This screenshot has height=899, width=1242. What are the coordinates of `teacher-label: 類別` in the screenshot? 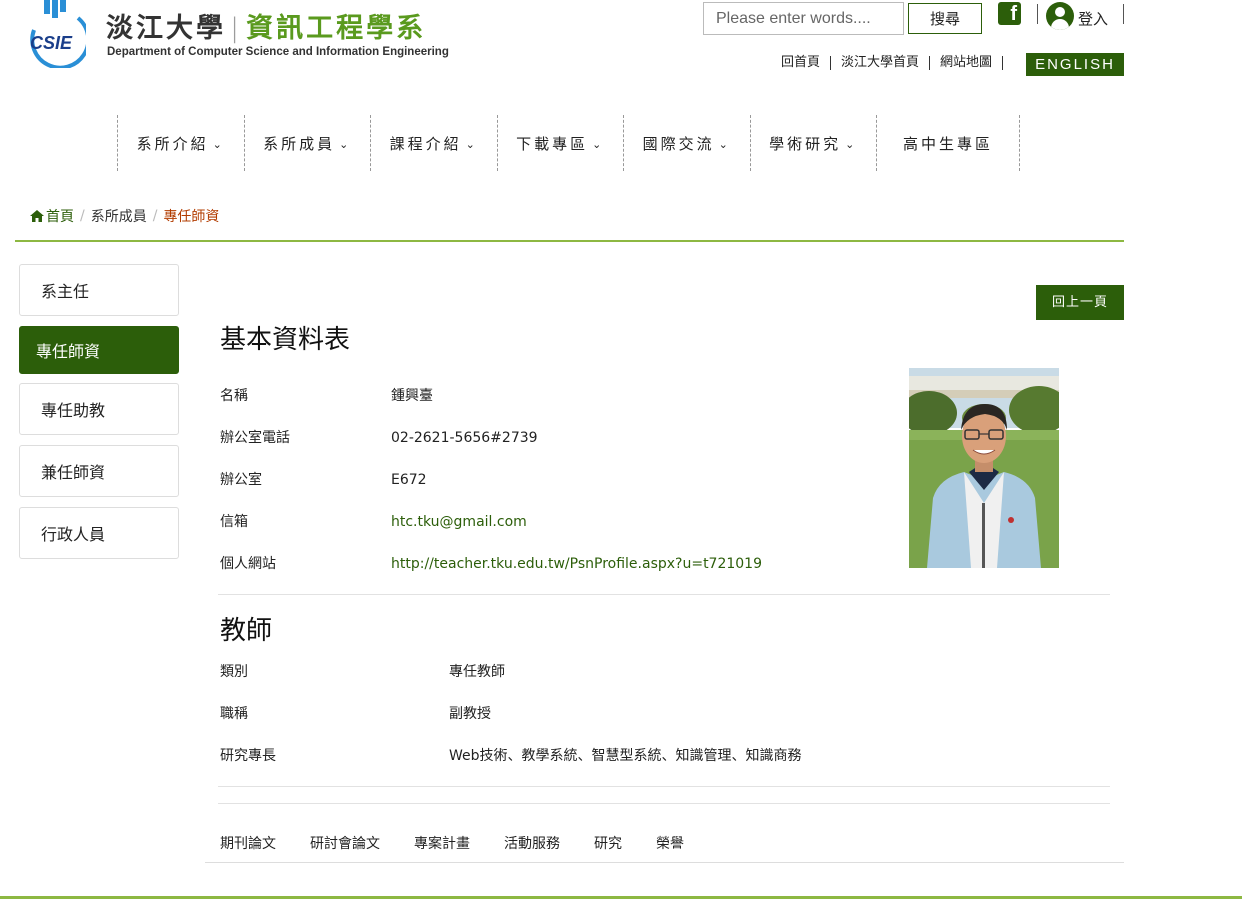 It's located at (234, 672).